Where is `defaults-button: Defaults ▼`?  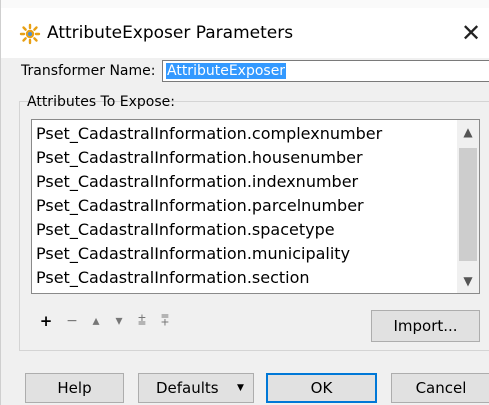 defaults-button: Defaults ▼ is located at coordinates (196, 388).